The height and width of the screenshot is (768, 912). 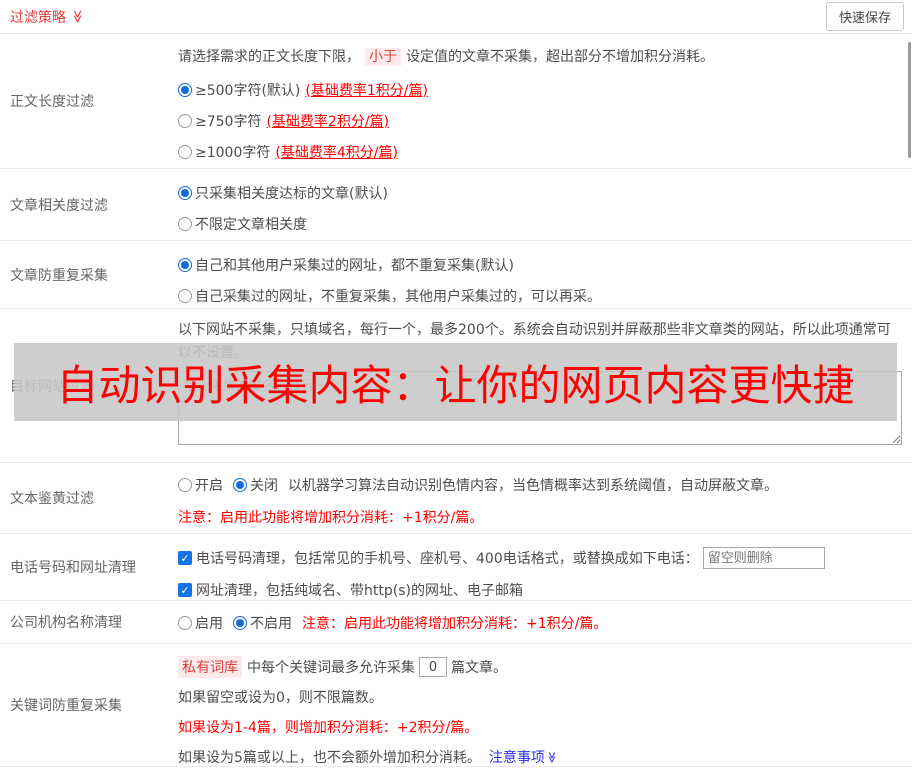 I want to click on keyword-note-five: 如果设为5篇或以上，也不会额外增加积分消耗。 注意事项, so click(x=541, y=755).